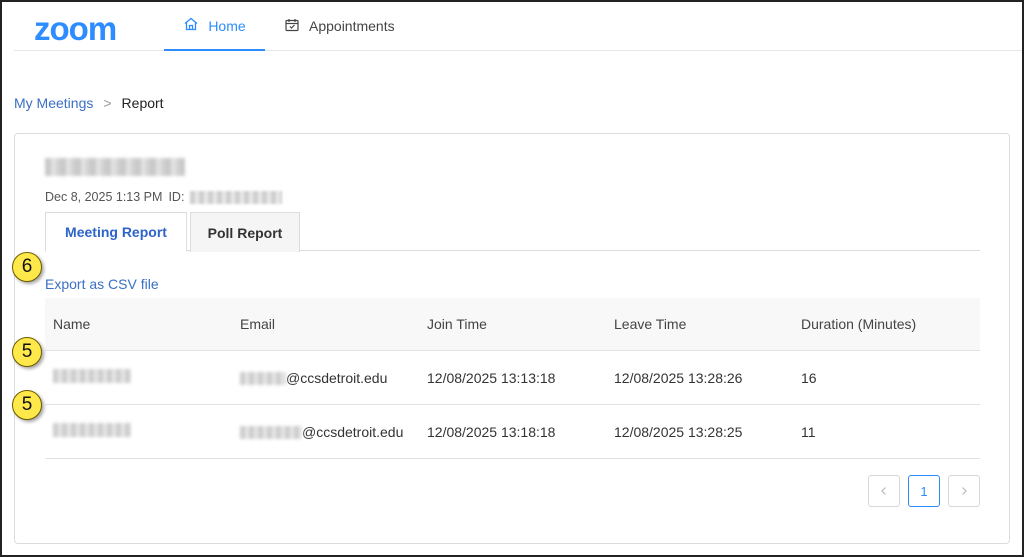 The image size is (1024, 557). What do you see at coordinates (115, 167) in the screenshot?
I see `meeting-topic-redacted` at bounding box center [115, 167].